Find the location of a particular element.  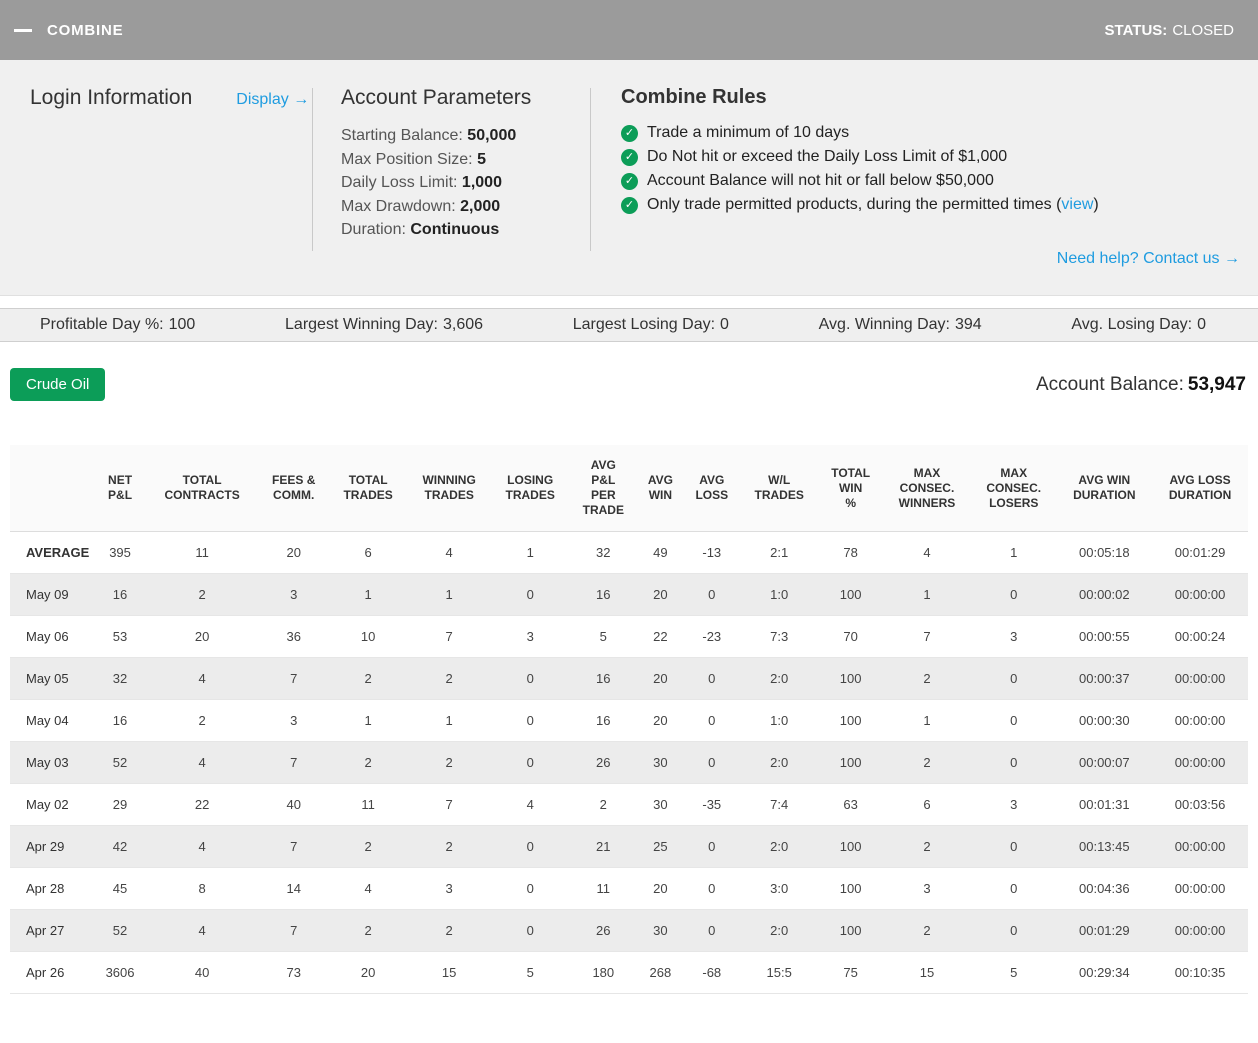

table-cell: -68 is located at coordinates (711, 972).